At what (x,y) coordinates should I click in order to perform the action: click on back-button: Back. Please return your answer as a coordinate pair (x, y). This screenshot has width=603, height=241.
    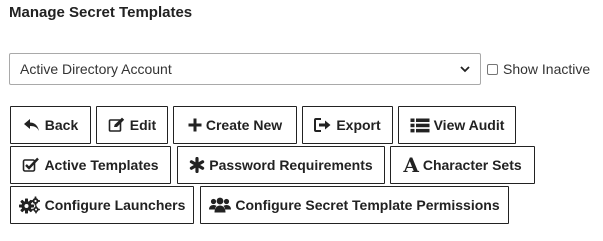
    Looking at the image, I should click on (50, 125).